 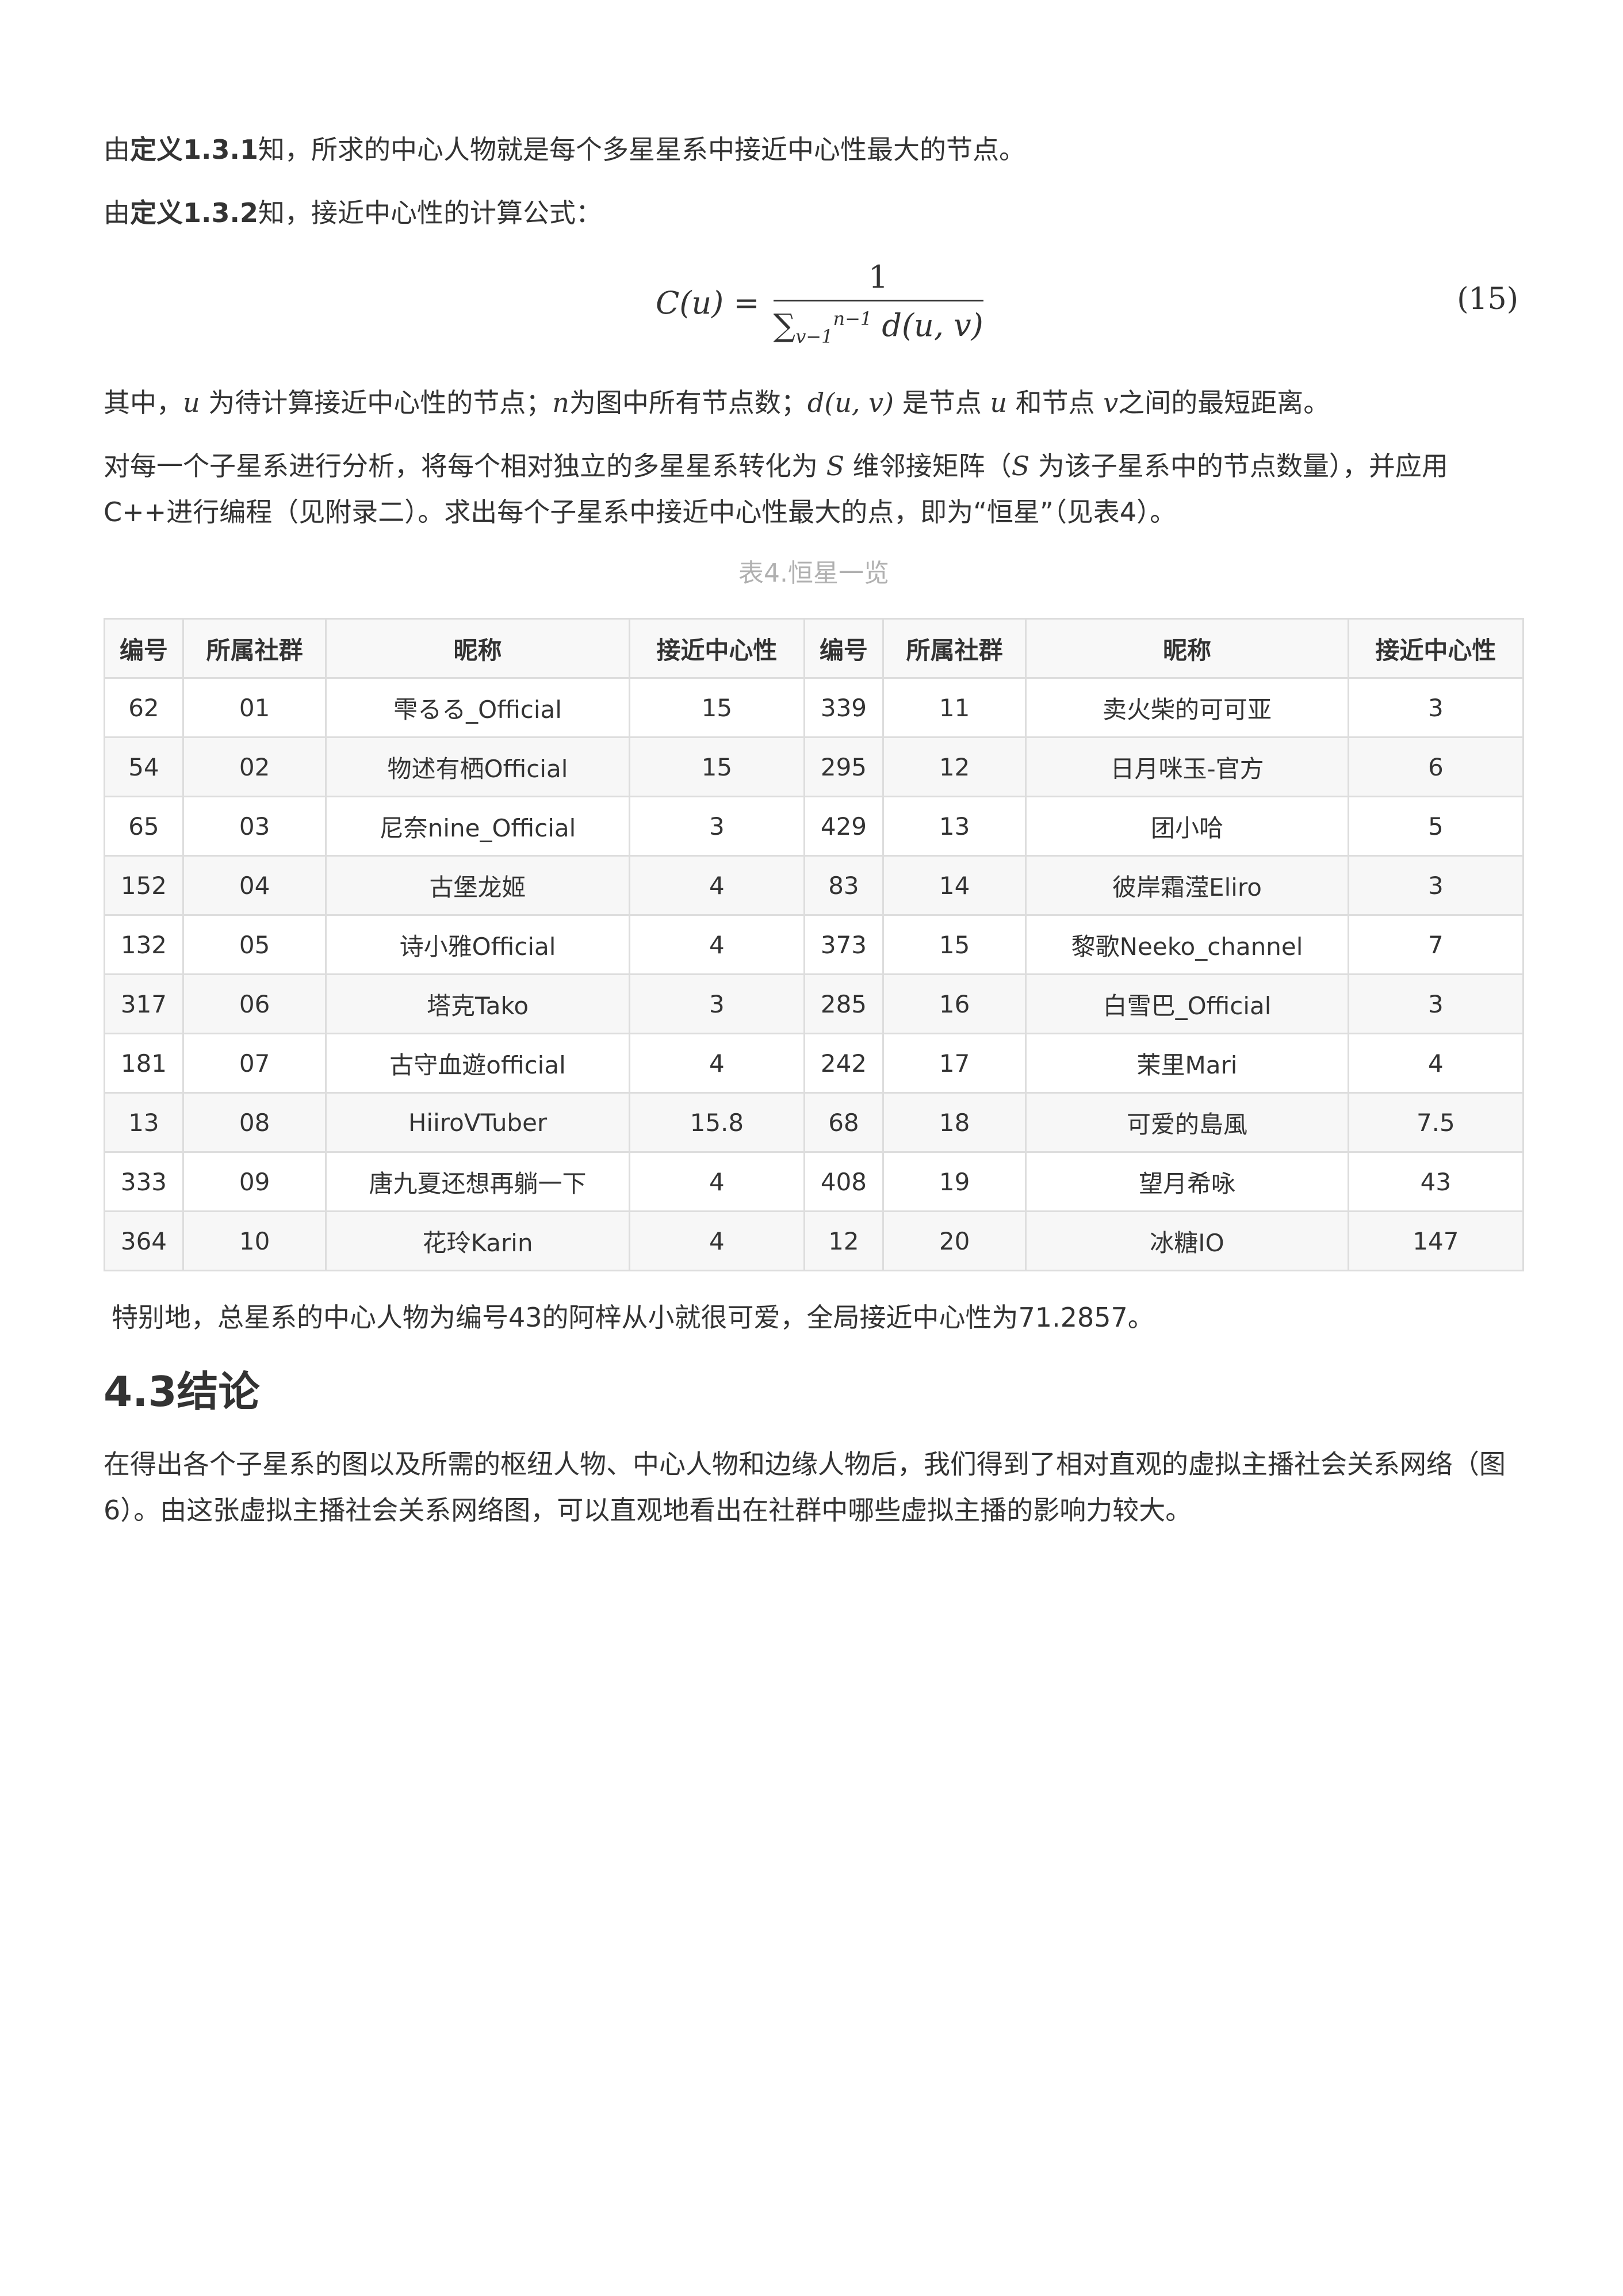 What do you see at coordinates (465, 466) in the screenshot?
I see `para4-text-1: 对每一个子星系进行分析，将每个相对独立的多星星系转化为` at bounding box center [465, 466].